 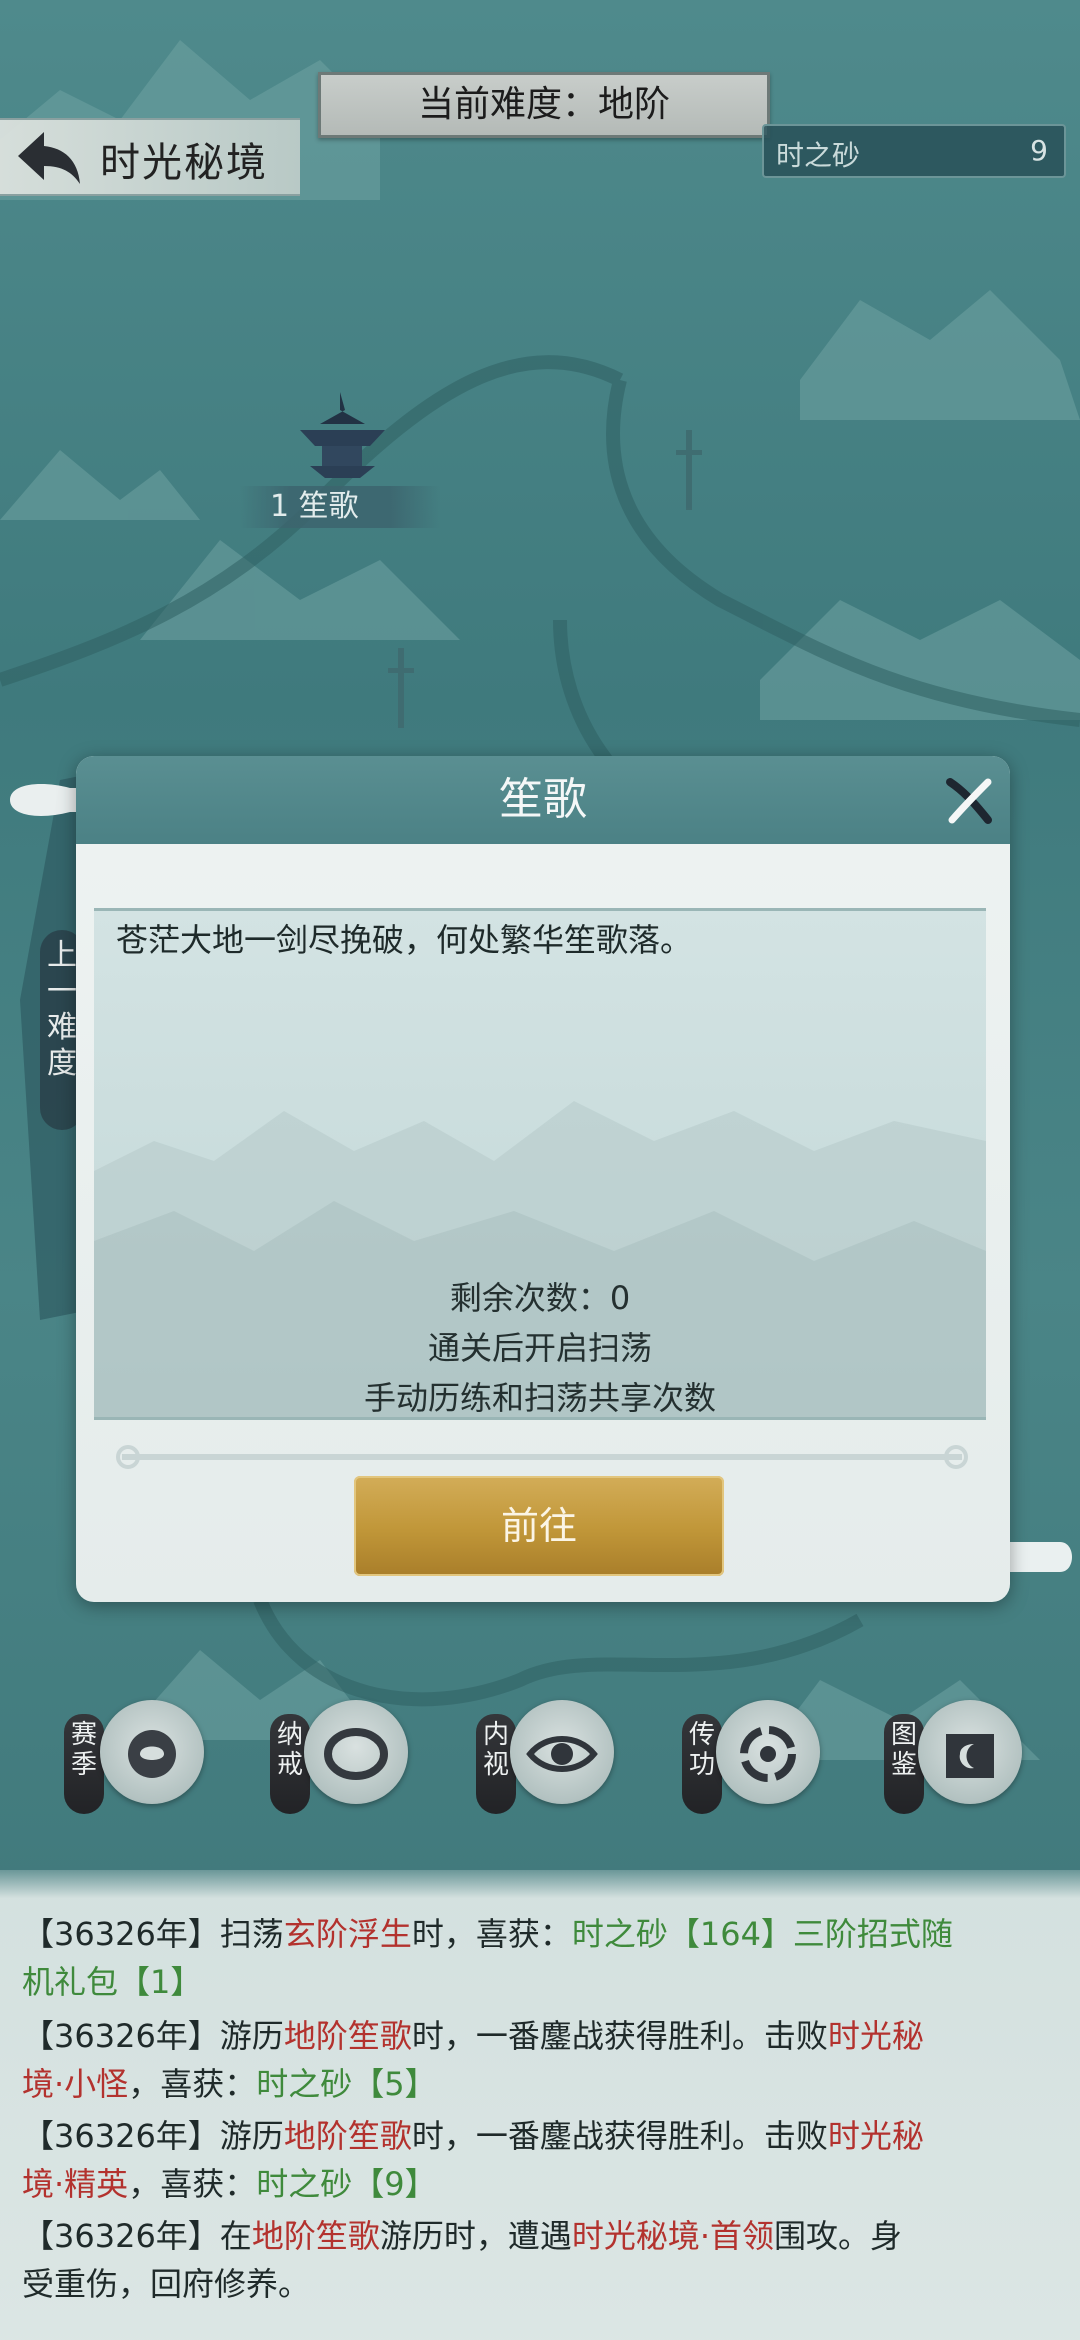 What do you see at coordinates (356, 1754) in the screenshot?
I see `ring-icon` at bounding box center [356, 1754].